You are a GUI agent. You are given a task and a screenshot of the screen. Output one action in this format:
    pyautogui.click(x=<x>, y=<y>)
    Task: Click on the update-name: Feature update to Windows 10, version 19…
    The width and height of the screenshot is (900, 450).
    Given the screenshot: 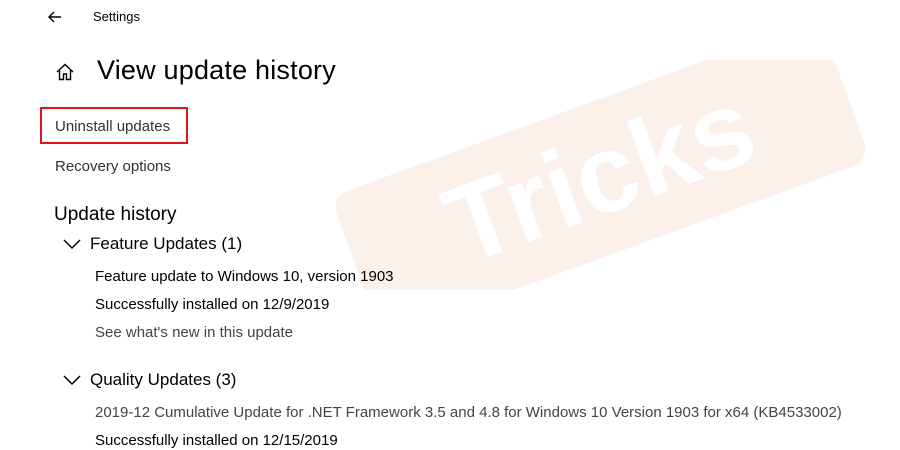 What is the action you would take?
    pyautogui.click(x=244, y=276)
    